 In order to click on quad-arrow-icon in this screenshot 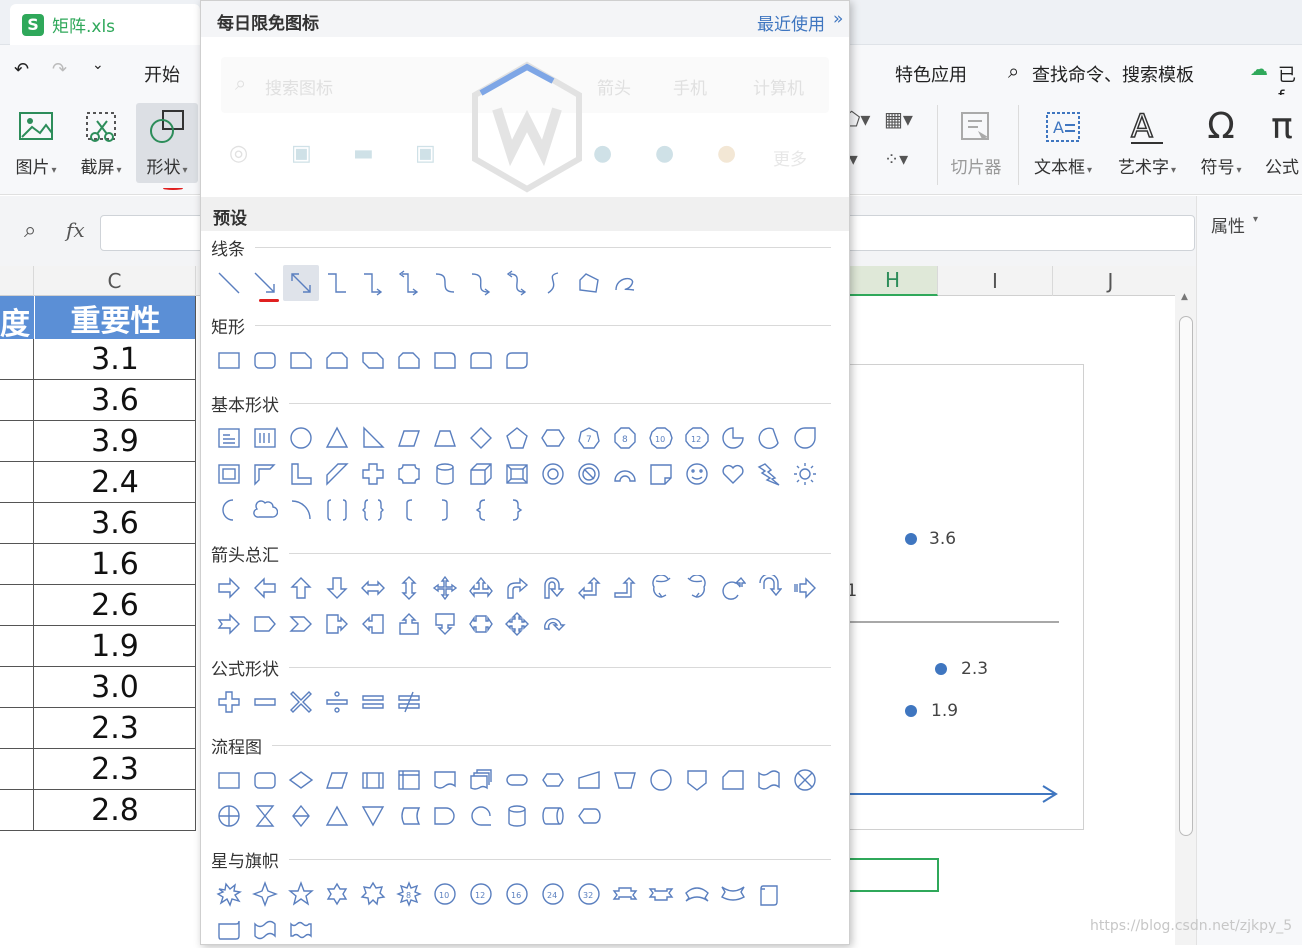, I will do `click(445, 588)`.